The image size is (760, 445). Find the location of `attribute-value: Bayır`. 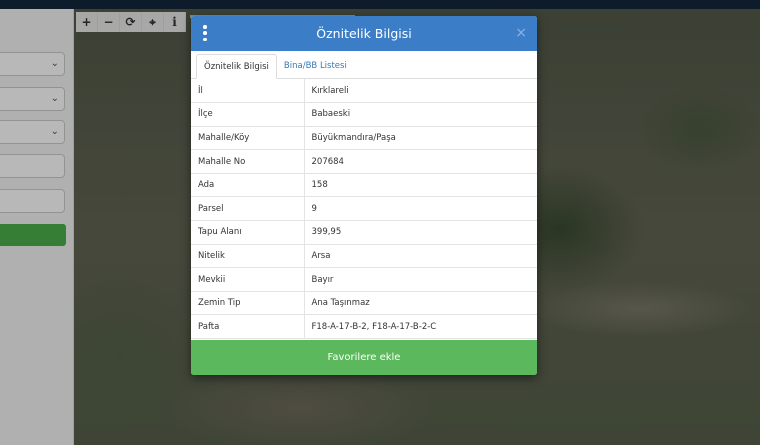

attribute-value: Bayır is located at coordinates (420, 279).